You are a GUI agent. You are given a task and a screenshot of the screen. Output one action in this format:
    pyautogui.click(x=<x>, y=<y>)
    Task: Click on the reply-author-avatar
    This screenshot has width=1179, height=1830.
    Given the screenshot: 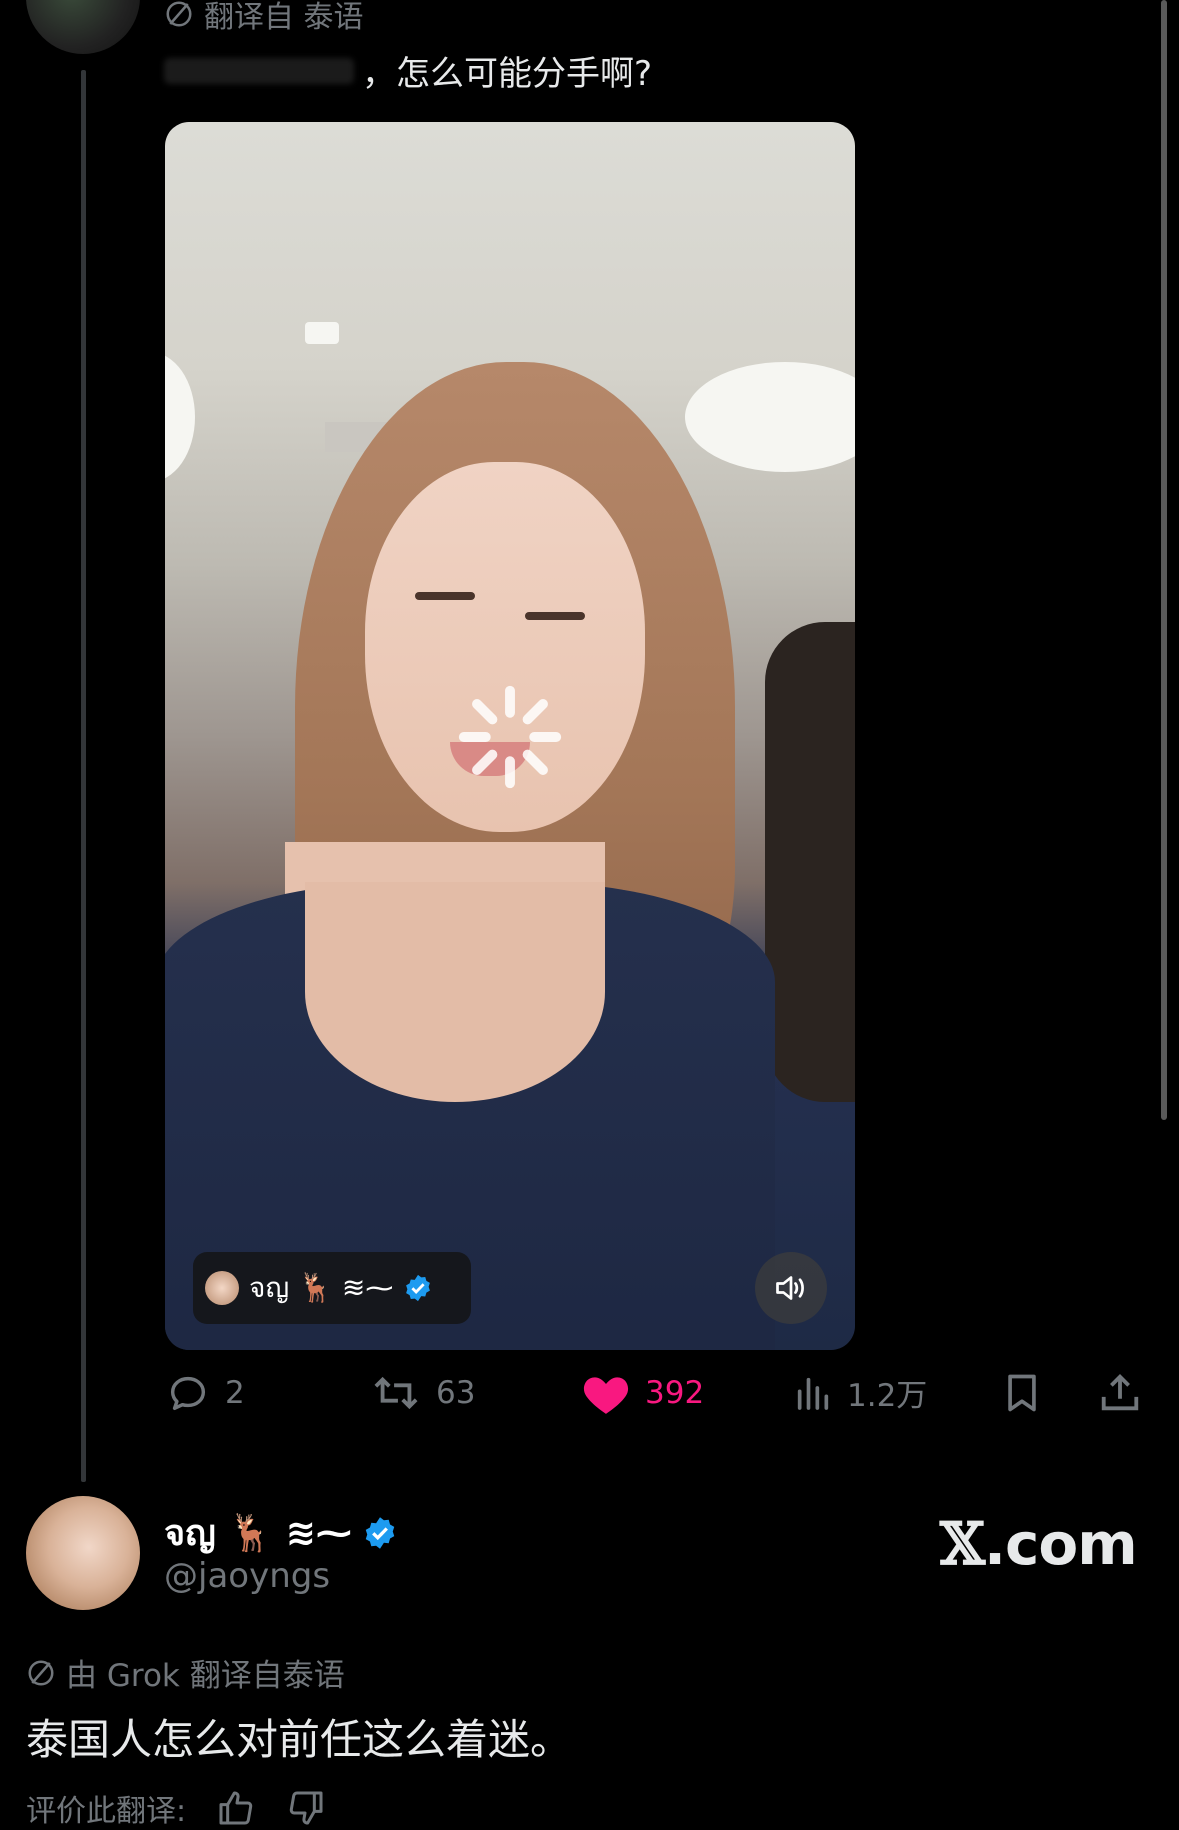 What is the action you would take?
    pyautogui.click(x=83, y=27)
    